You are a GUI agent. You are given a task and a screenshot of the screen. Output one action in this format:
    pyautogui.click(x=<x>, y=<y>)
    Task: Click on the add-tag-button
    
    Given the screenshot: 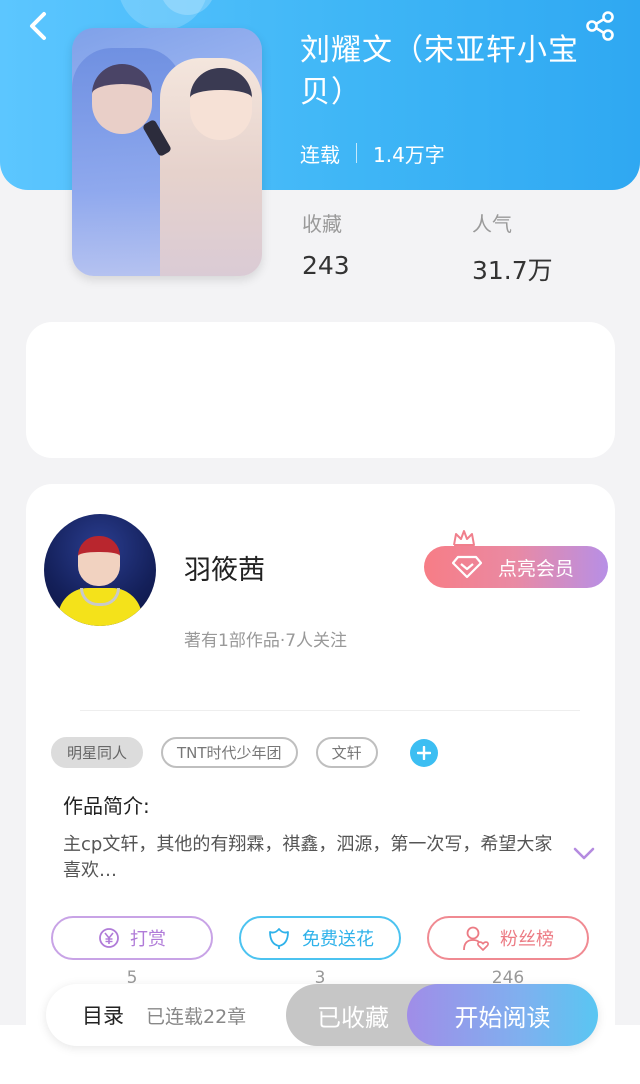 What is the action you would take?
    pyautogui.click(x=423, y=752)
    